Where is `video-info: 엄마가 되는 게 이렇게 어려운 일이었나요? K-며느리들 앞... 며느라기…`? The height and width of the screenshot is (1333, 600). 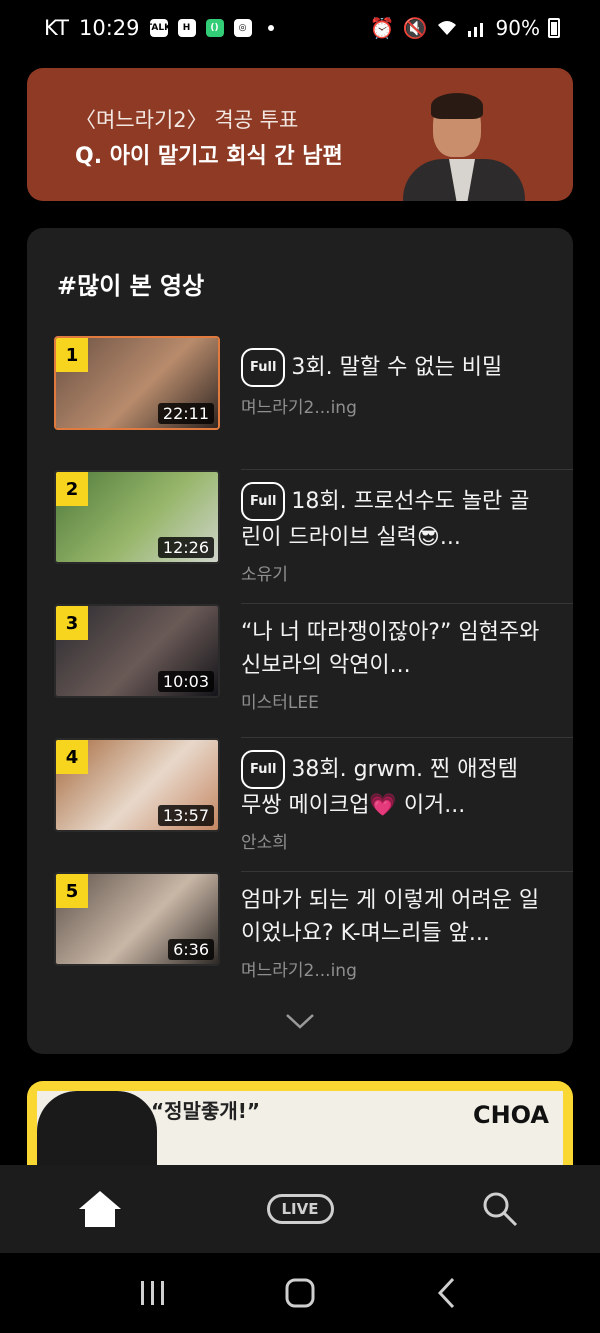 video-info: 엄마가 되는 게 이렇게 어려운 일이었나요? K-며느리들 앞... 며느라기… is located at coordinates (391, 932).